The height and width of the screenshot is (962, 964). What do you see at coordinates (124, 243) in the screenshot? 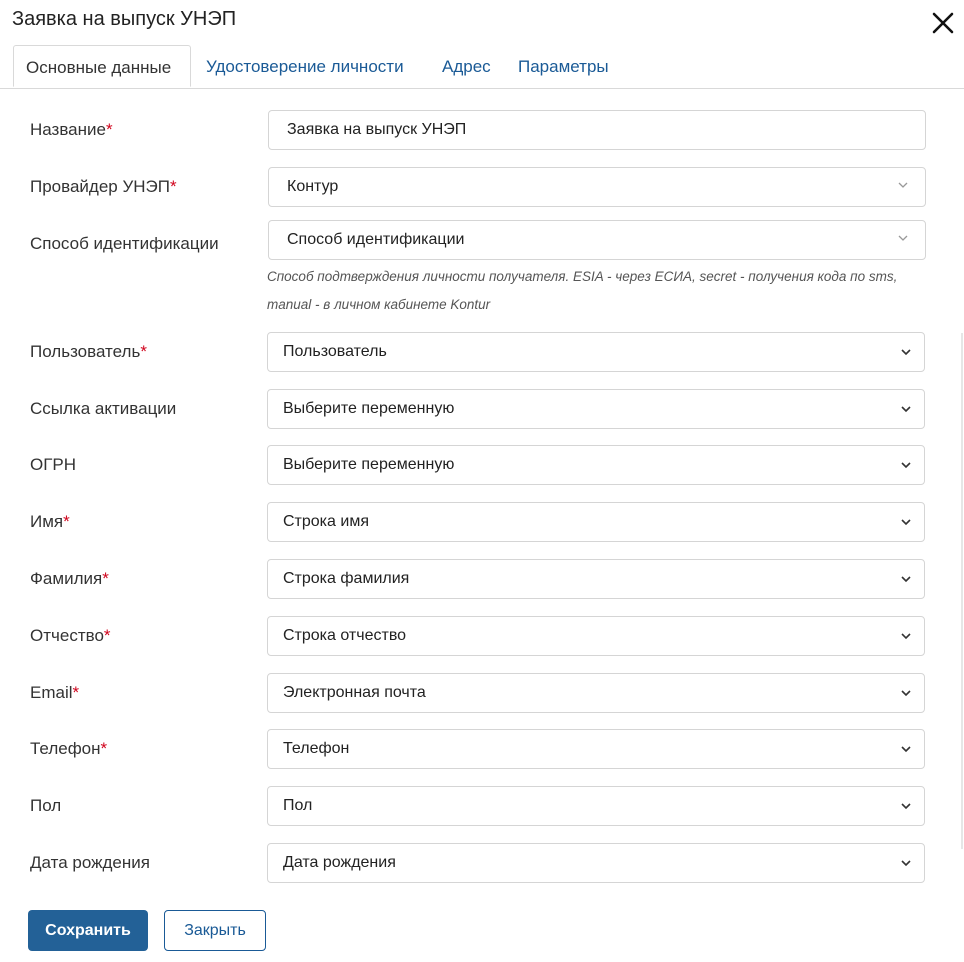
I see `identification-label: Способ идентификации` at bounding box center [124, 243].